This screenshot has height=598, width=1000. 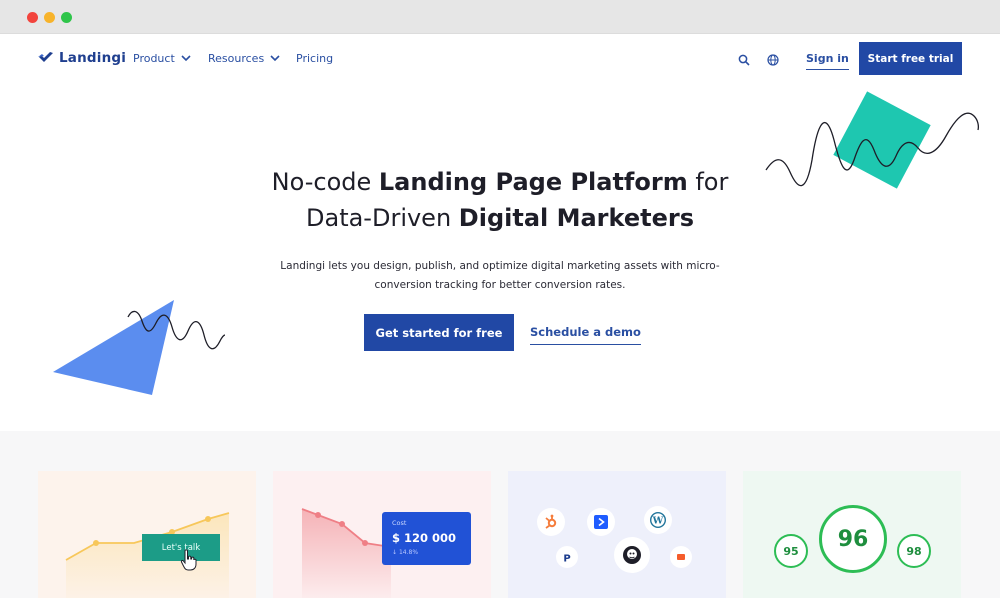 I want to click on feature-card-cost: Cost $ 120 000 ↓ 14.8%, so click(x=382, y=534).